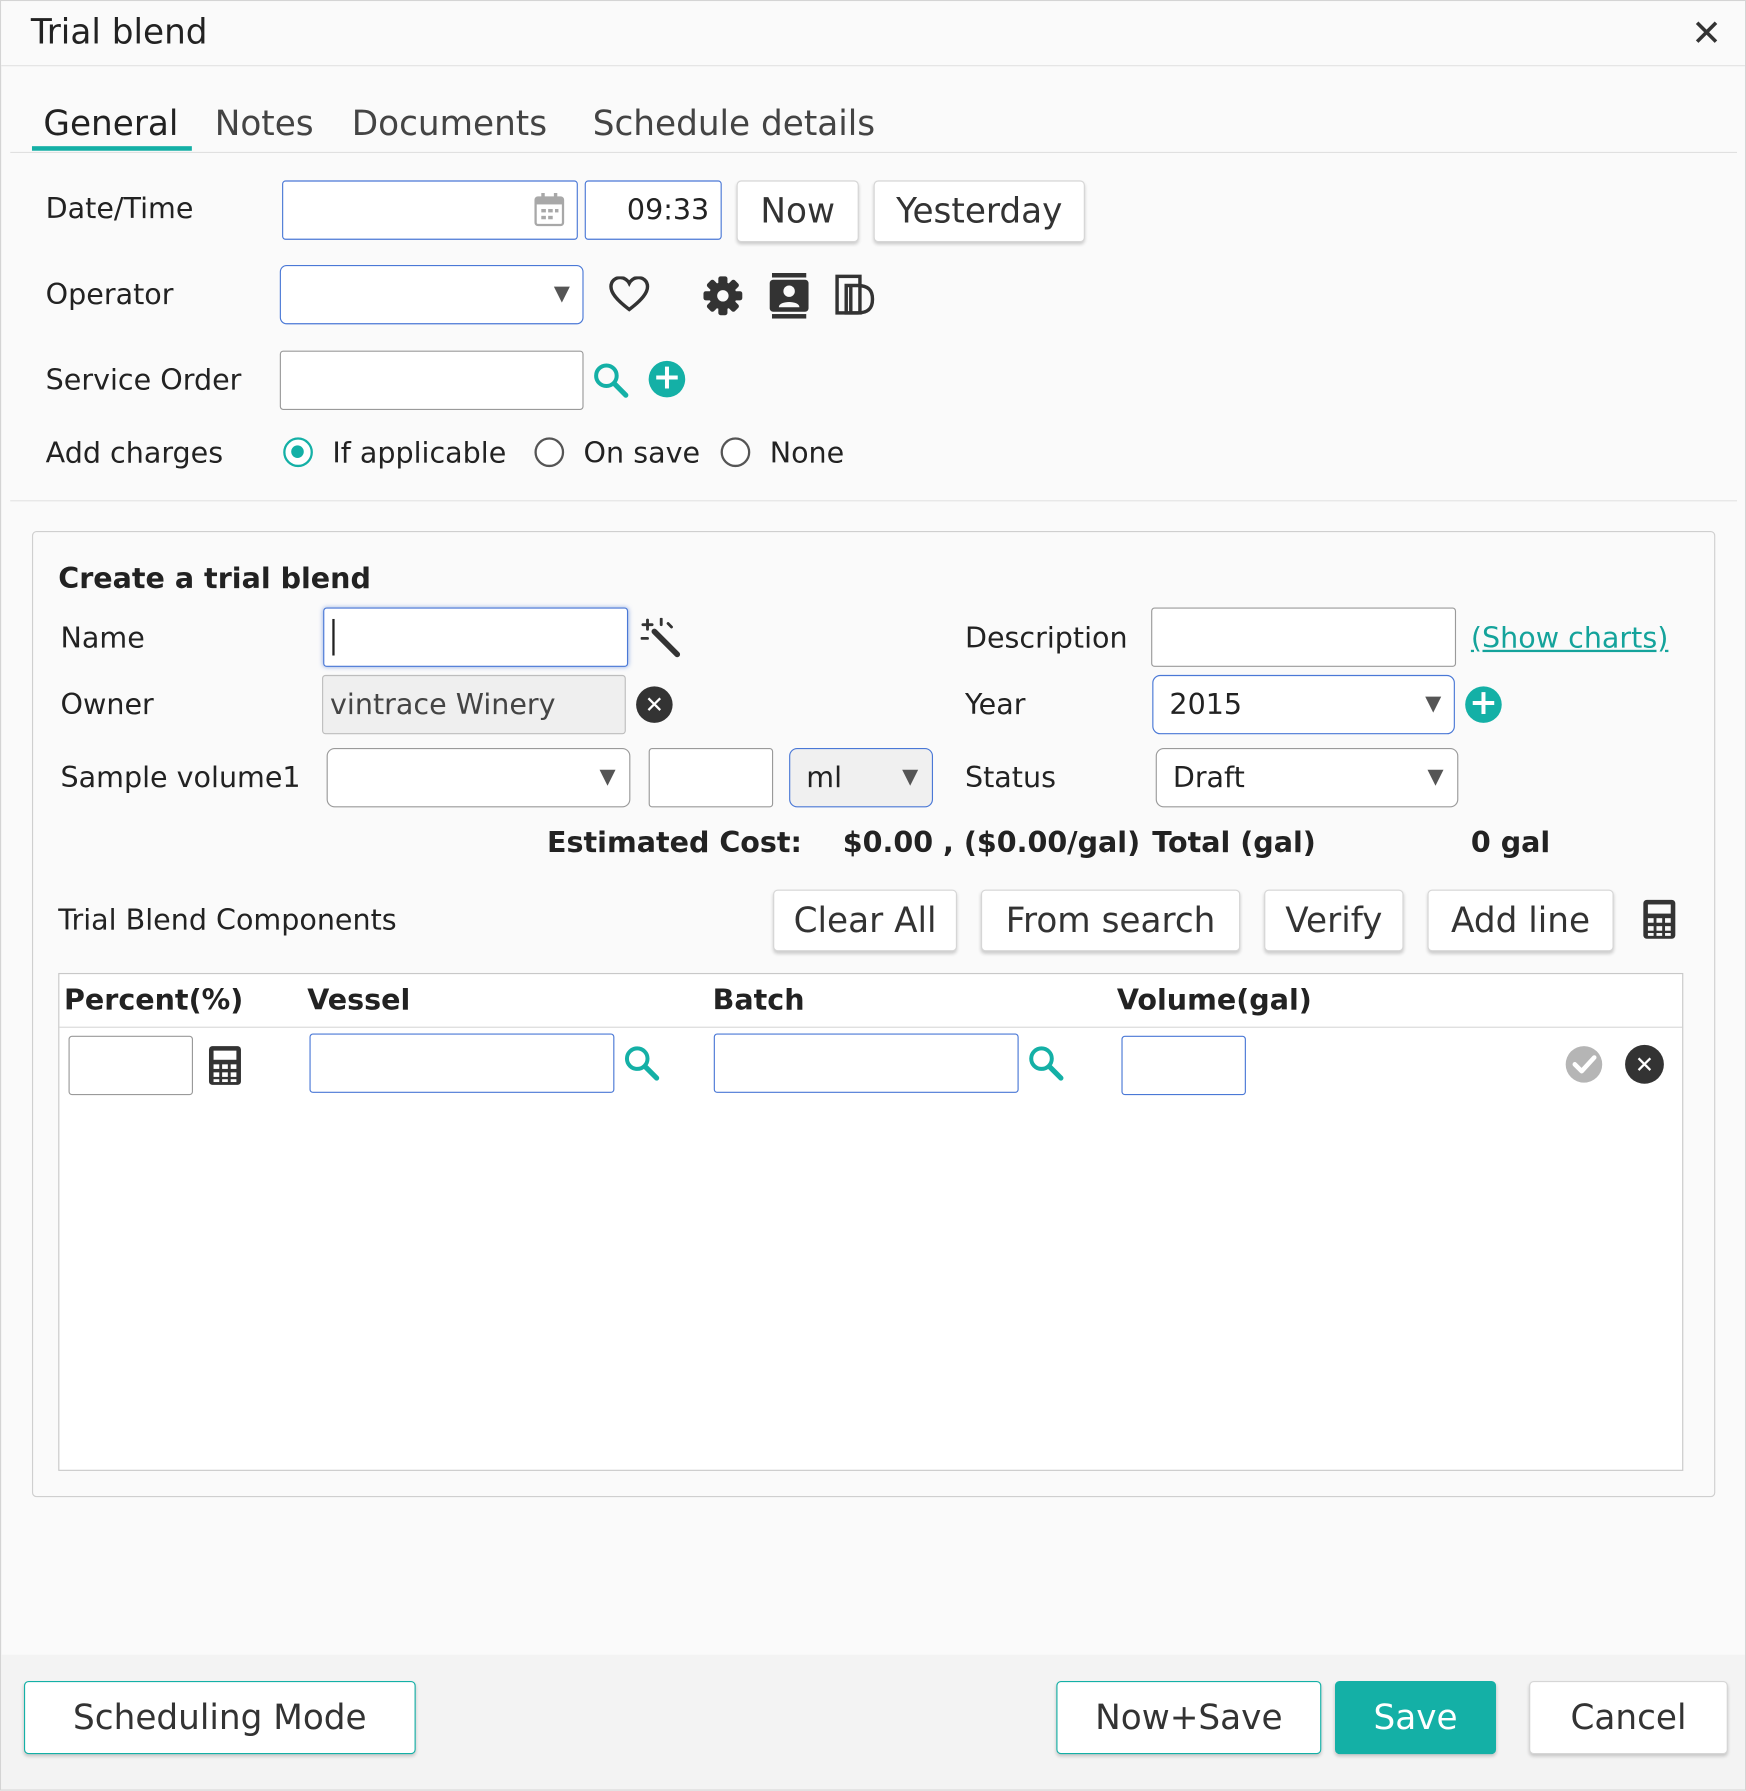  Describe the element at coordinates (478, 778) in the screenshot. I see `sample-volume-select` at that location.